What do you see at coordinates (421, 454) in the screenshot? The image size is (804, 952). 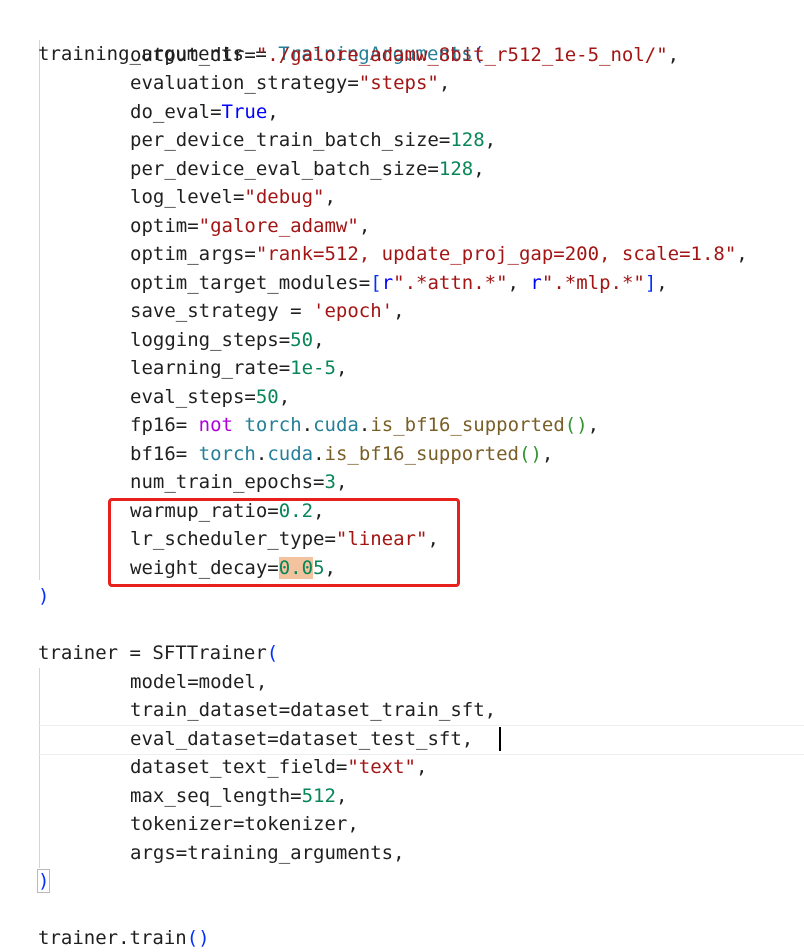 I see `function-name: is_bf16_supported` at bounding box center [421, 454].